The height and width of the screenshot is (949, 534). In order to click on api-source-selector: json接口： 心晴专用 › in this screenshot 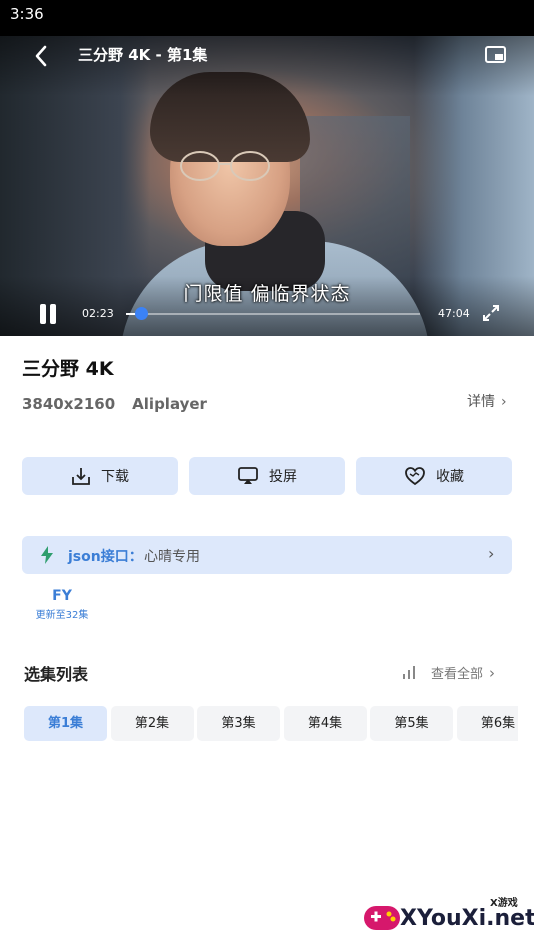, I will do `click(267, 555)`.